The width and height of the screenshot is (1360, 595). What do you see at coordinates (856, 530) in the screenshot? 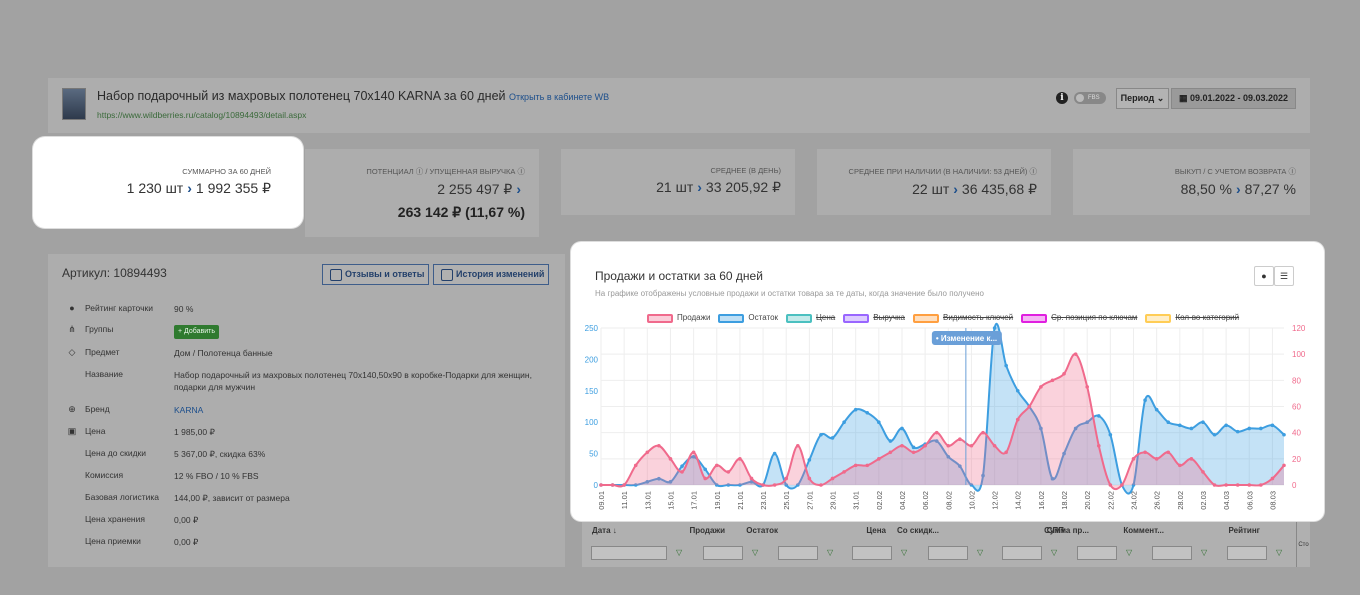
I see `column-header: Цена` at bounding box center [856, 530].